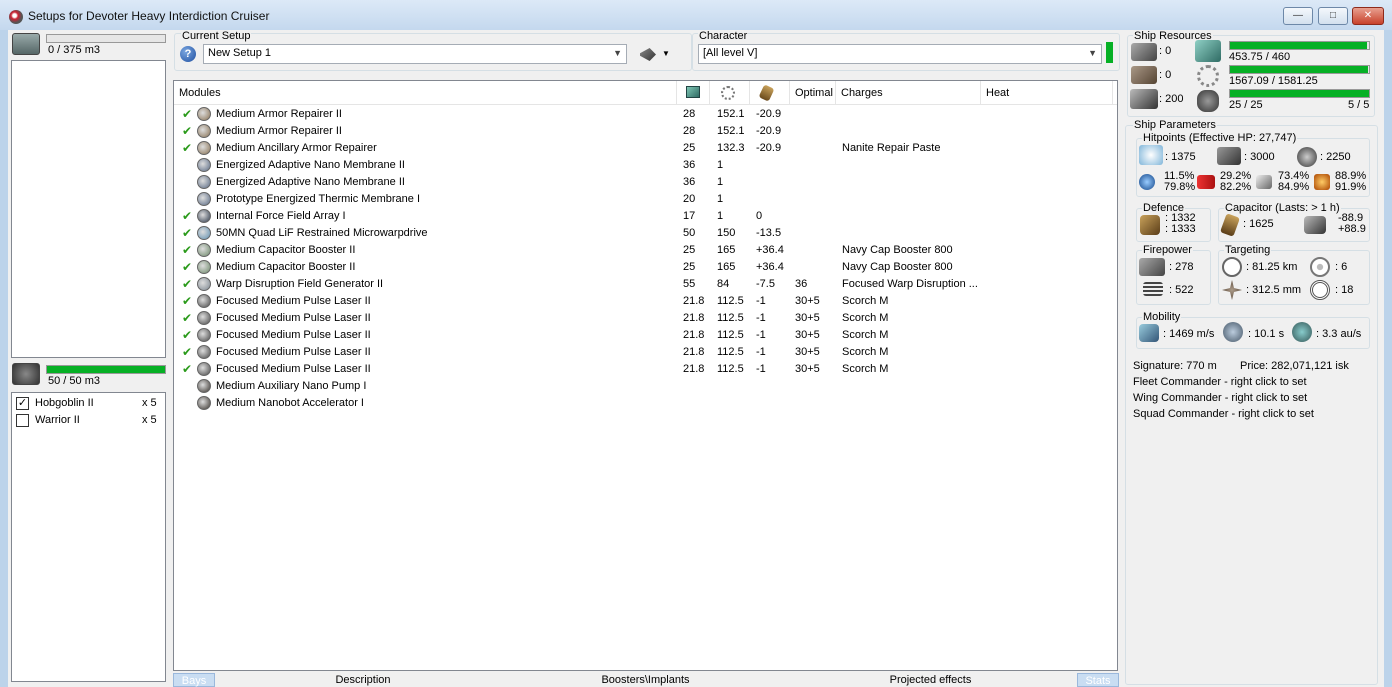 The image size is (1392, 687). I want to click on module-cap: -7.5, so click(765, 284).